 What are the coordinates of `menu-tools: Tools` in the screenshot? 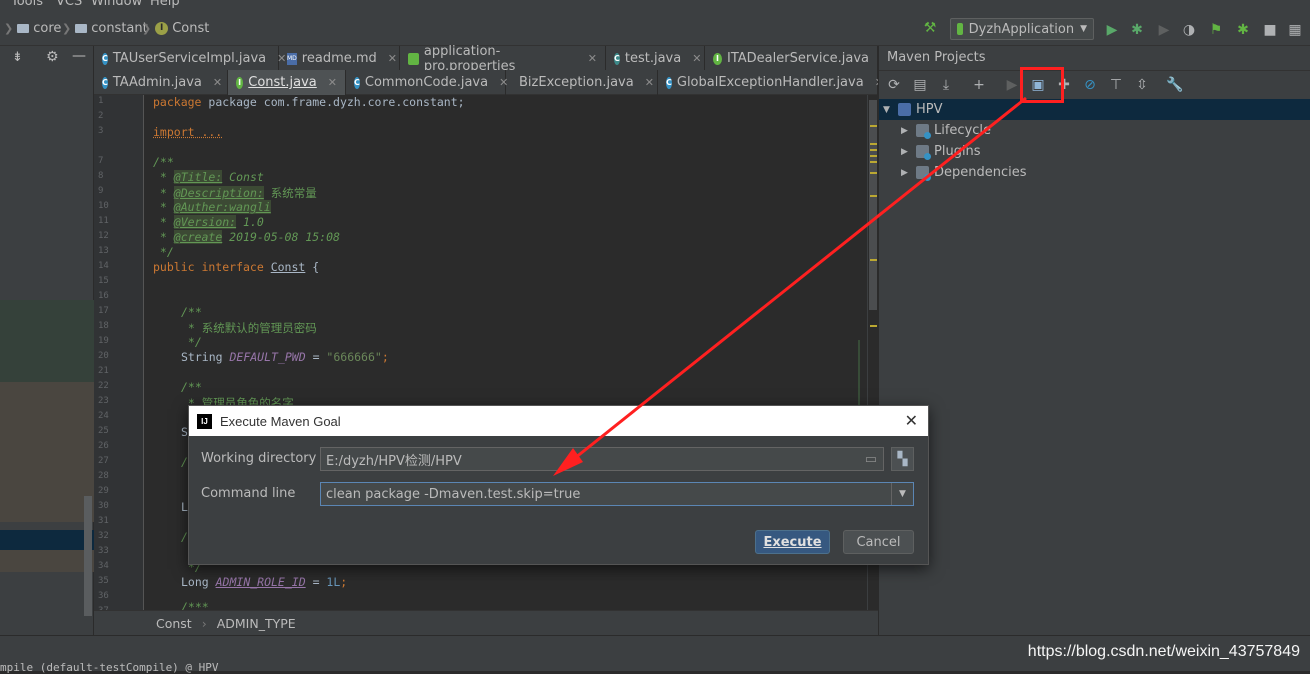 It's located at (27, 4).